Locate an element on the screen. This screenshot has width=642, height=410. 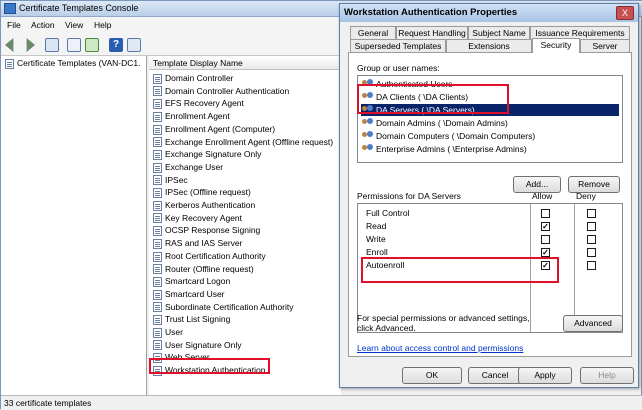
template-row: Subordinate Certification Authority is located at coordinates (223, 307).